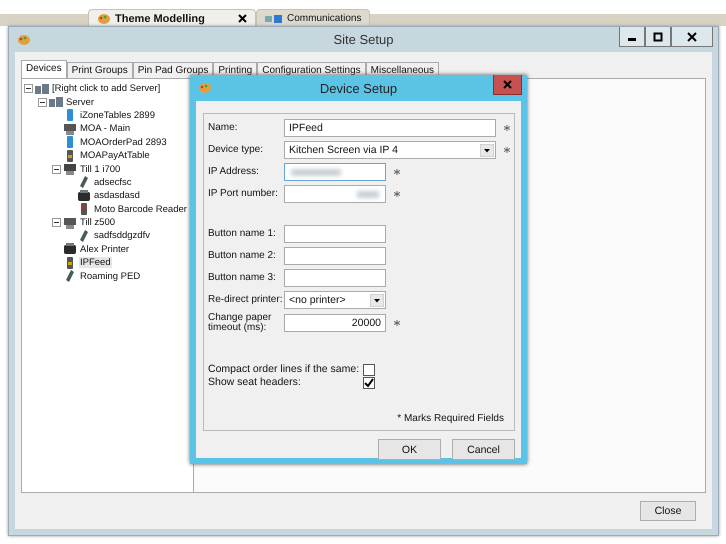 The width and height of the screenshot is (726, 544). I want to click on till-icon, so click(70, 169).